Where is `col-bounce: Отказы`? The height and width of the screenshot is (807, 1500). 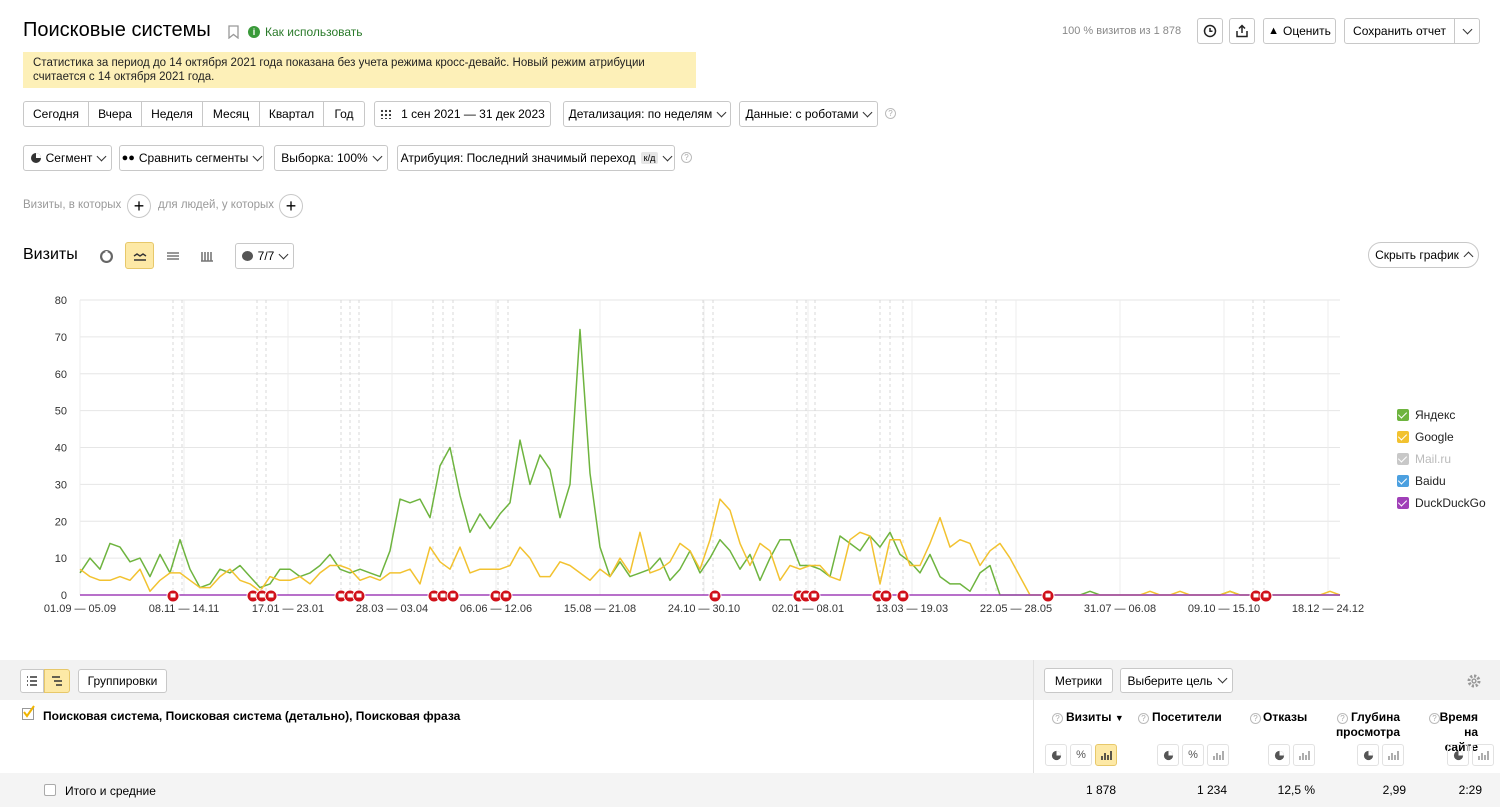 col-bounce: Отказы is located at coordinates (1285, 717).